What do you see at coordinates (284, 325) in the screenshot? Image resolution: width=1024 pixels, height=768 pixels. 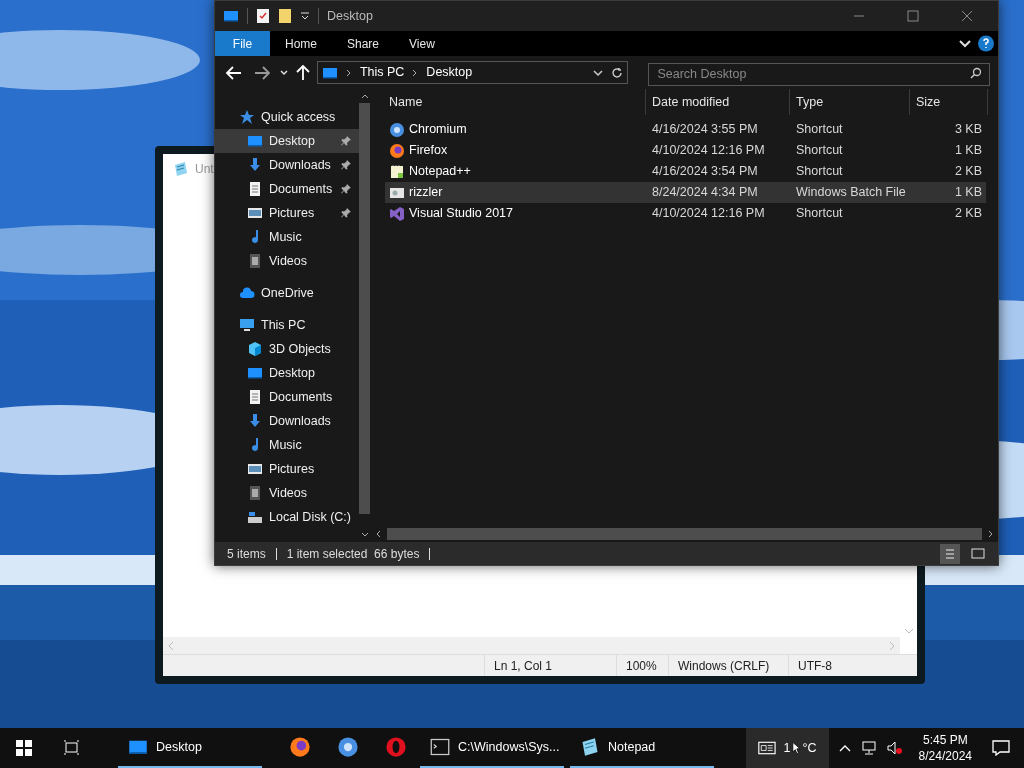 I see `nav-label: This PC` at bounding box center [284, 325].